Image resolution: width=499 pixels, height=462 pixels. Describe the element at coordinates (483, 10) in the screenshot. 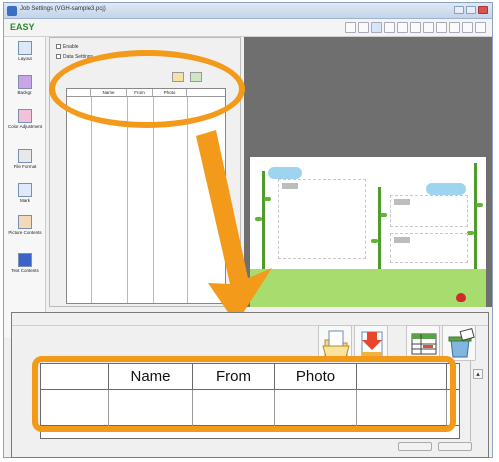

I see `close-button` at that location.